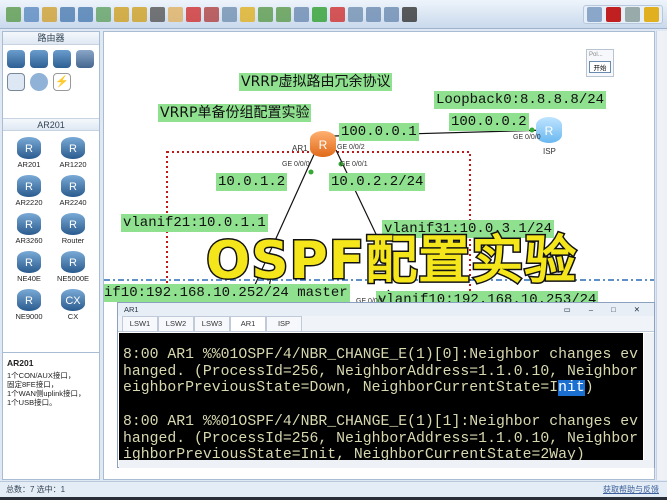  I want to click on grid-icon, so click(391, 14).